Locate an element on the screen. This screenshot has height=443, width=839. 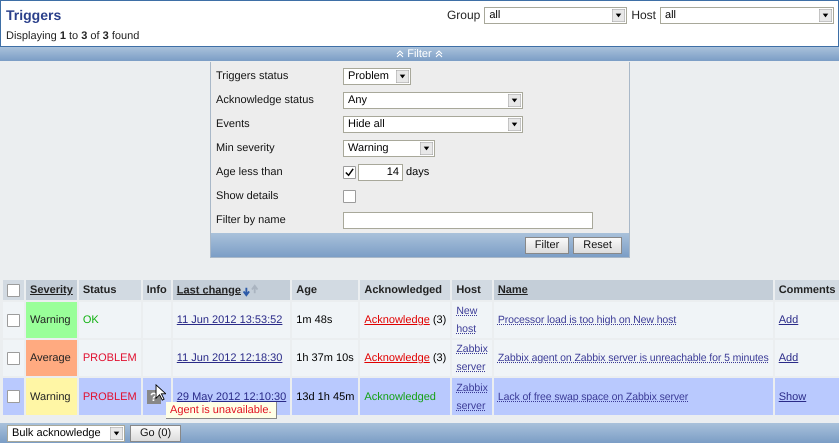
column-header: Status is located at coordinates (109, 290).